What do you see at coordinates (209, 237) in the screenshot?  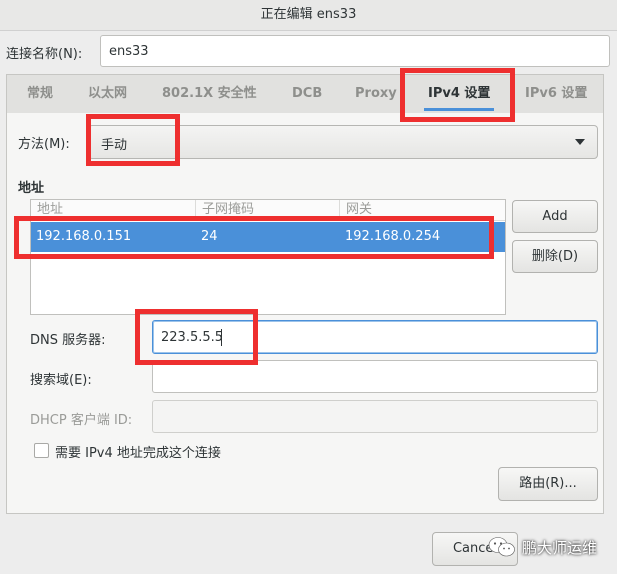 I see `cell-netmask: 24` at bounding box center [209, 237].